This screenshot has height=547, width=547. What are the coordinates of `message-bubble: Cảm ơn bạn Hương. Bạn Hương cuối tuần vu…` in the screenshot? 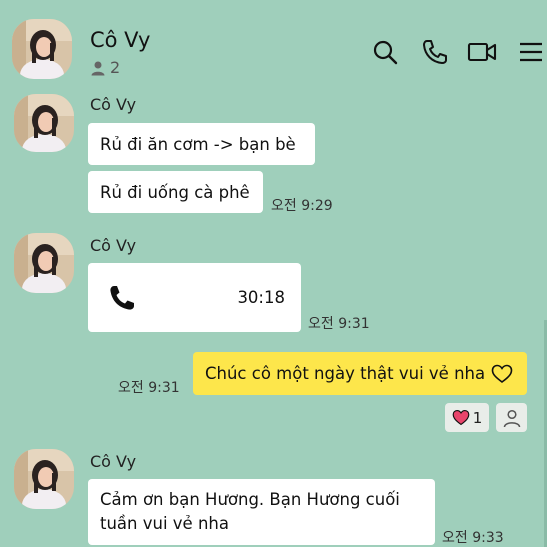 It's located at (261, 512).